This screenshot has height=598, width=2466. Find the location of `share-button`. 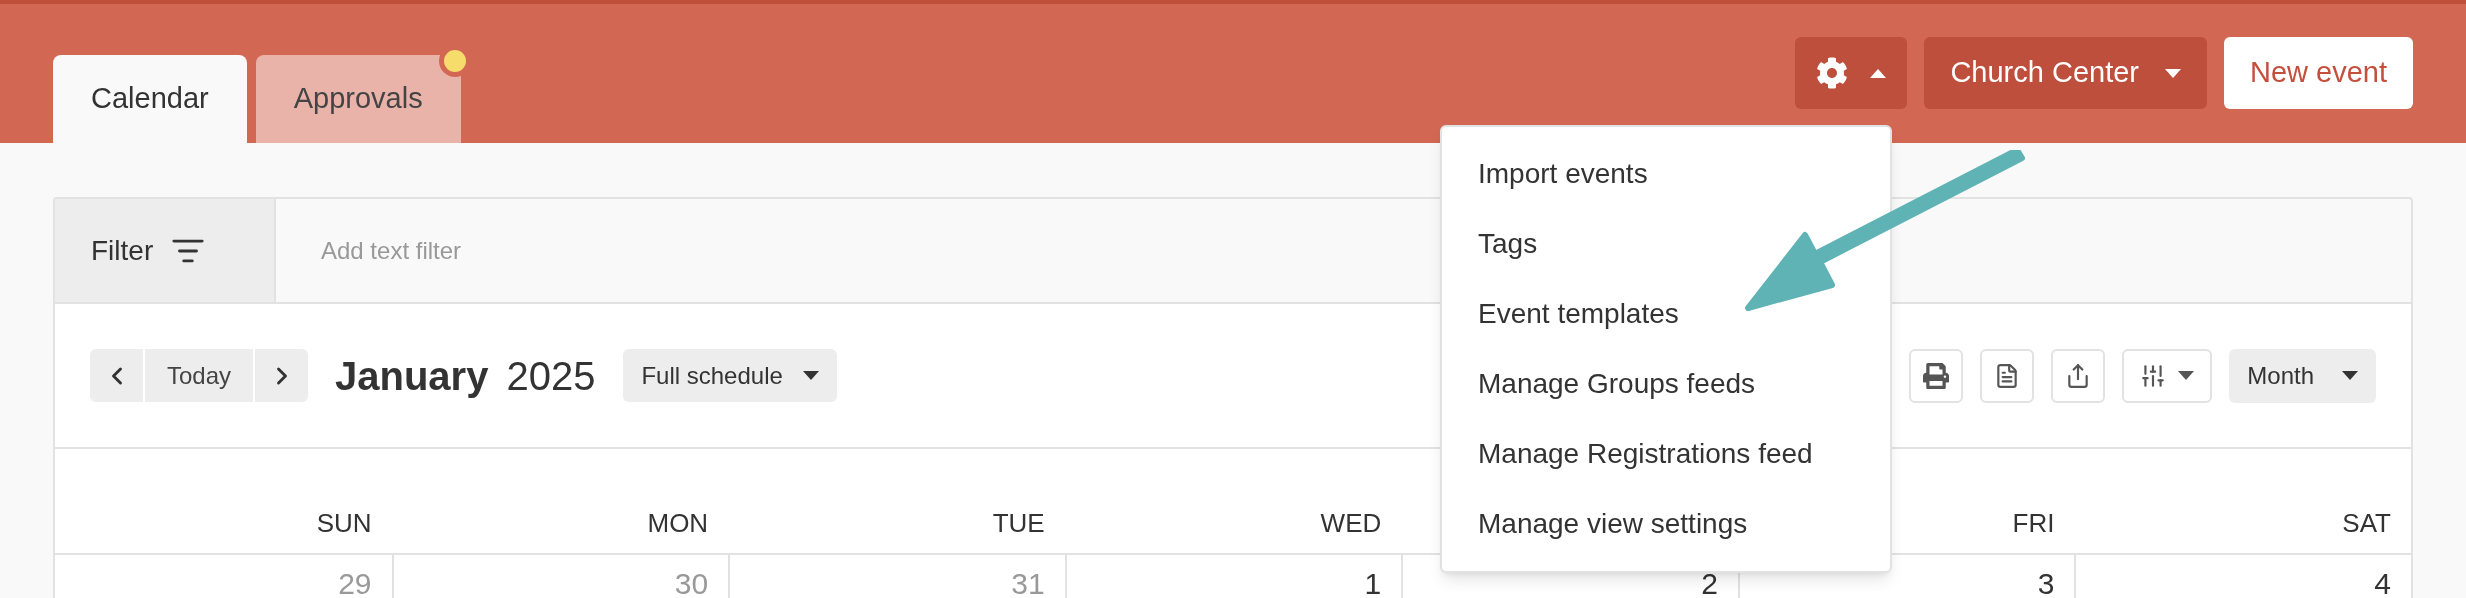

share-button is located at coordinates (2078, 375).